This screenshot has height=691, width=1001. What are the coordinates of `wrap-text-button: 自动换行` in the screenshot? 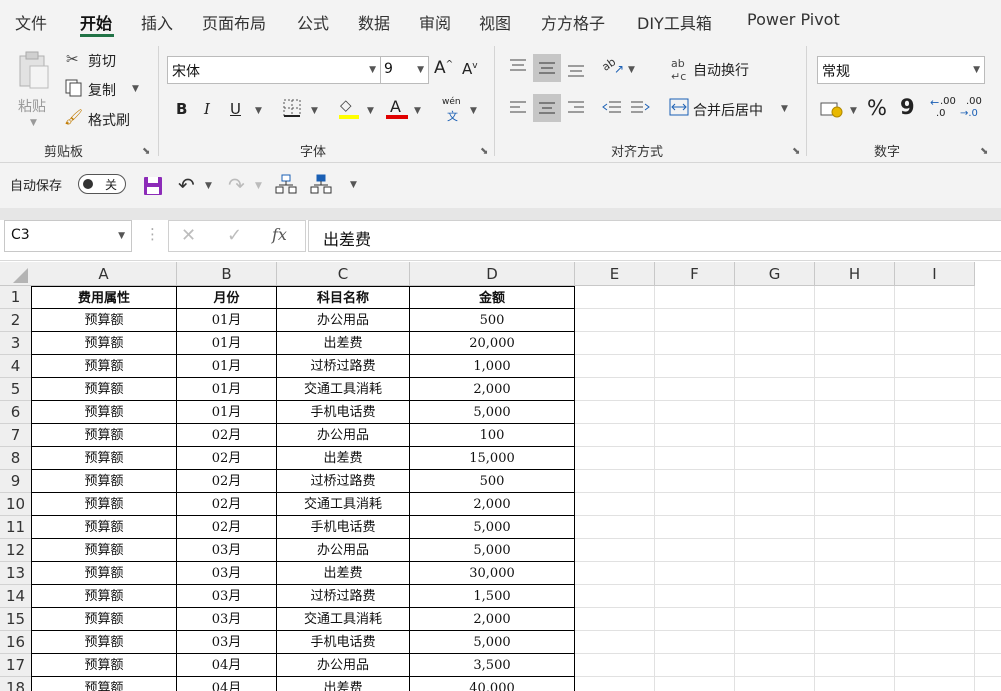 It's located at (721, 70).